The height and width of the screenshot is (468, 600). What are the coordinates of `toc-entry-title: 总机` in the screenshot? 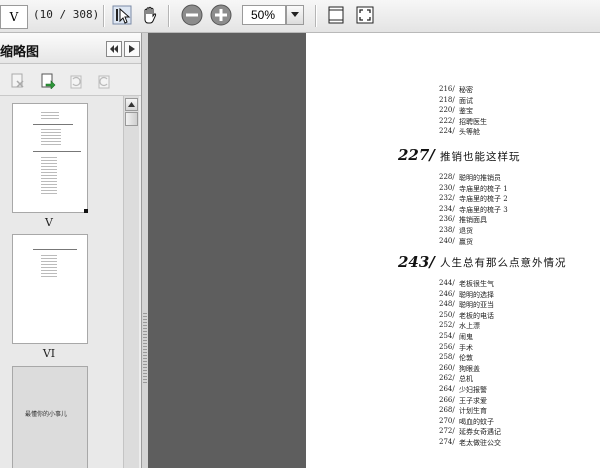 It's located at (466, 379).